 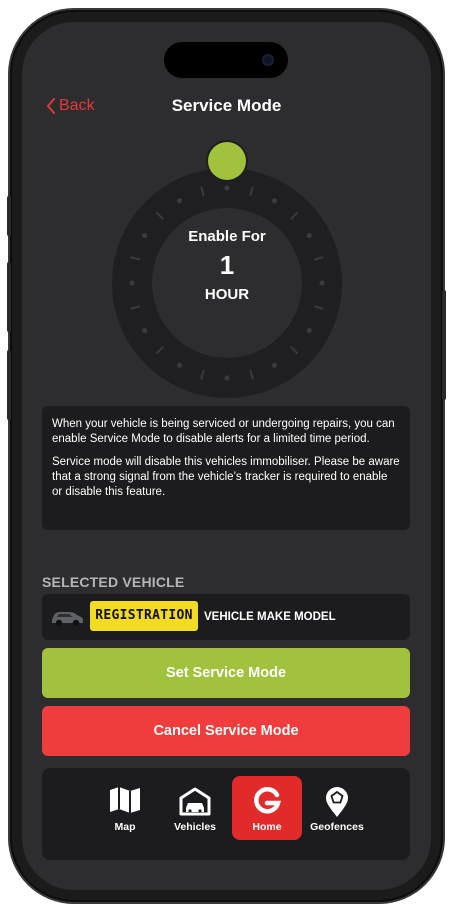 What do you see at coordinates (195, 827) in the screenshot?
I see `tab-vehicles-label: Vehicles` at bounding box center [195, 827].